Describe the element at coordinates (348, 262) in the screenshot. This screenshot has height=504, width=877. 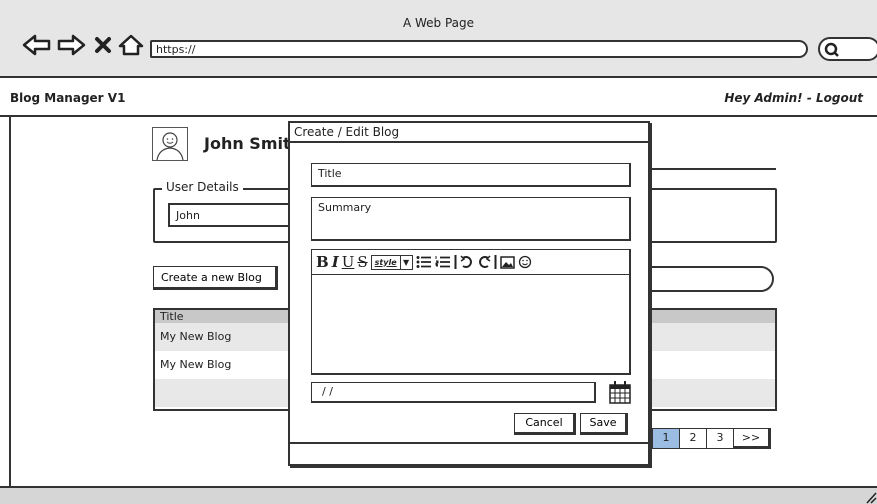
I see `underline-button: U` at that location.